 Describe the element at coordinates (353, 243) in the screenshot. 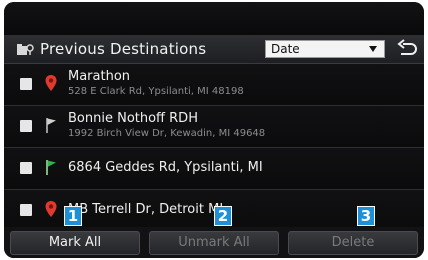

I see `delete-button: Delete` at that location.